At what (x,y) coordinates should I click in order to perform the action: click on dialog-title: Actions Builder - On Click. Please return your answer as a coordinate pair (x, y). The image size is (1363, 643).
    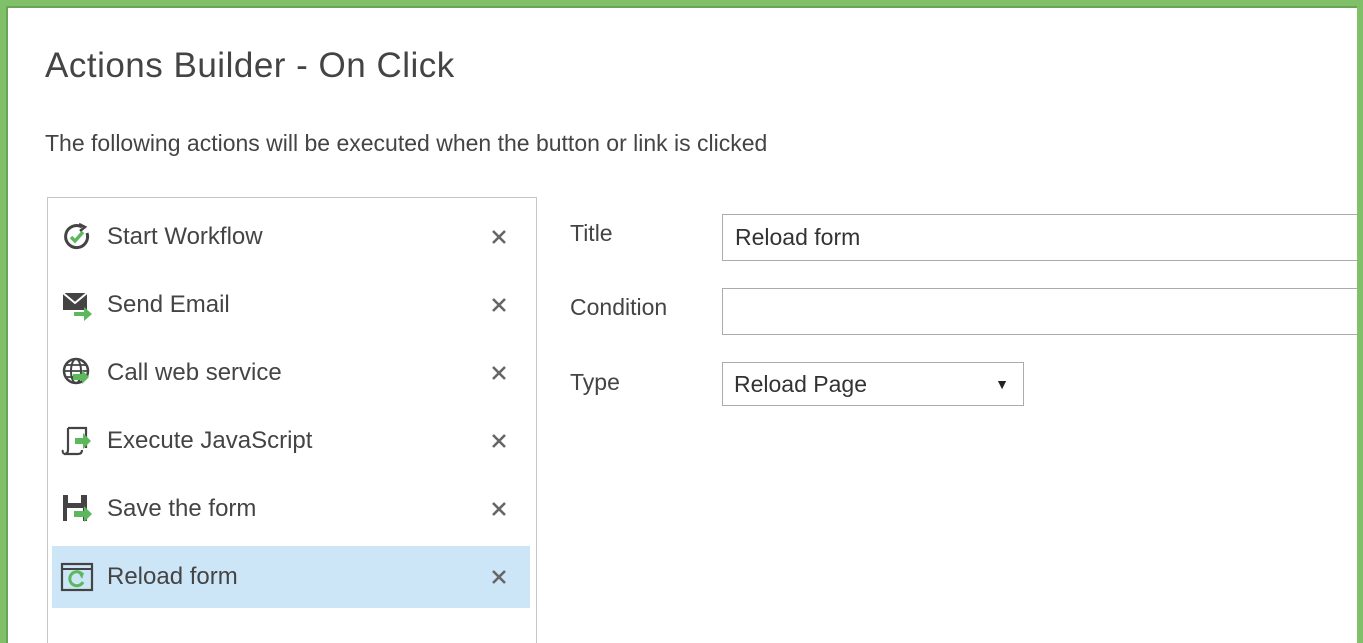
    Looking at the image, I should click on (250, 65).